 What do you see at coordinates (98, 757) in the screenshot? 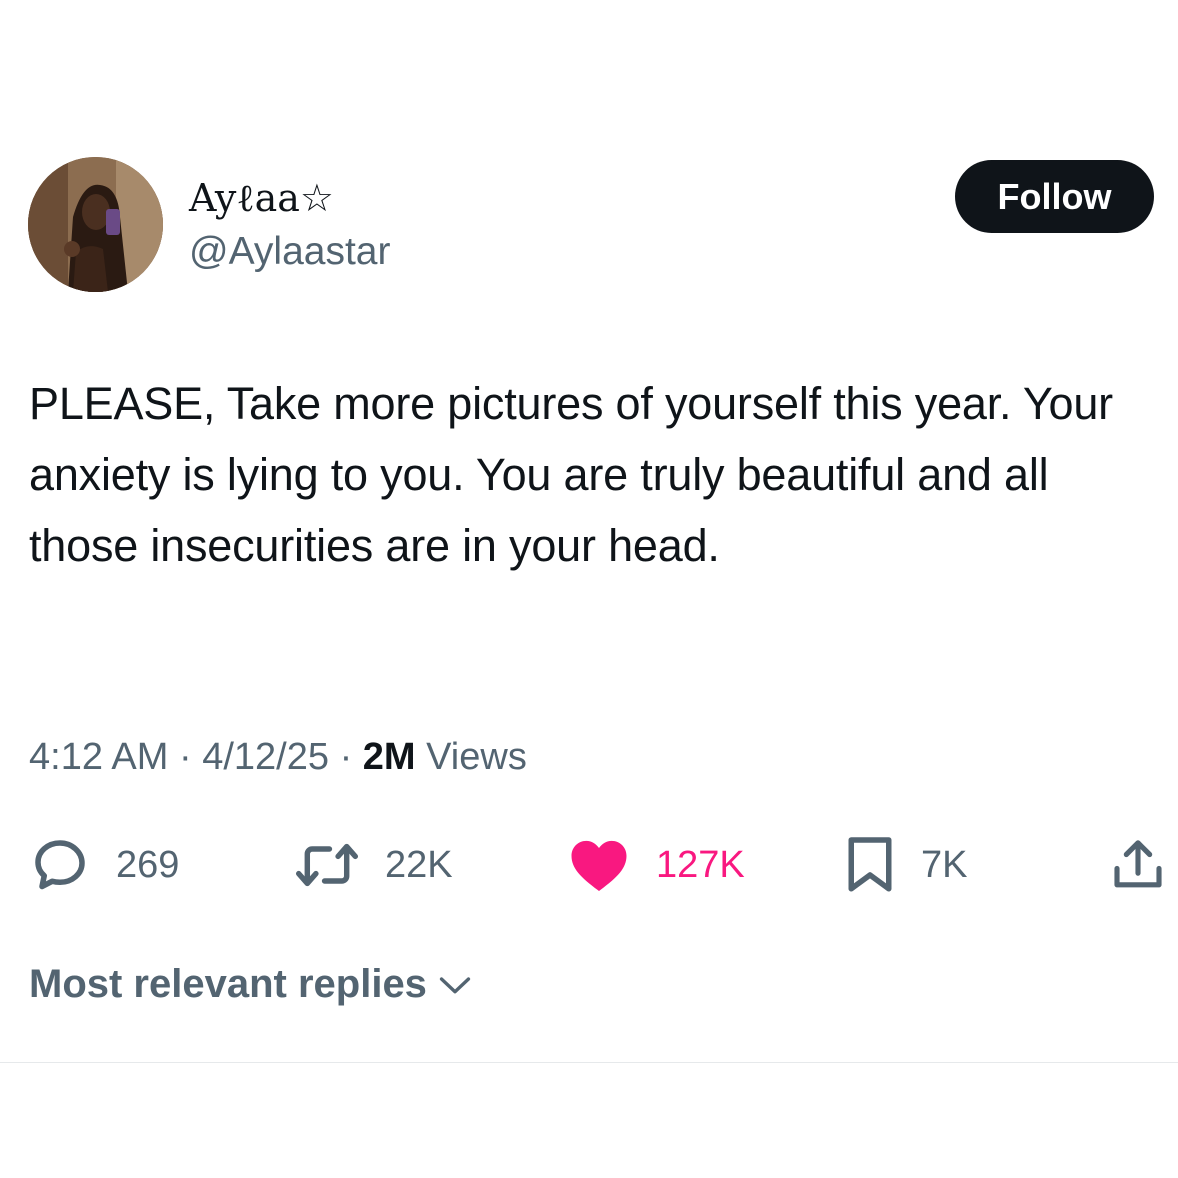
I see `tweet-time: 4:12 AM` at bounding box center [98, 757].